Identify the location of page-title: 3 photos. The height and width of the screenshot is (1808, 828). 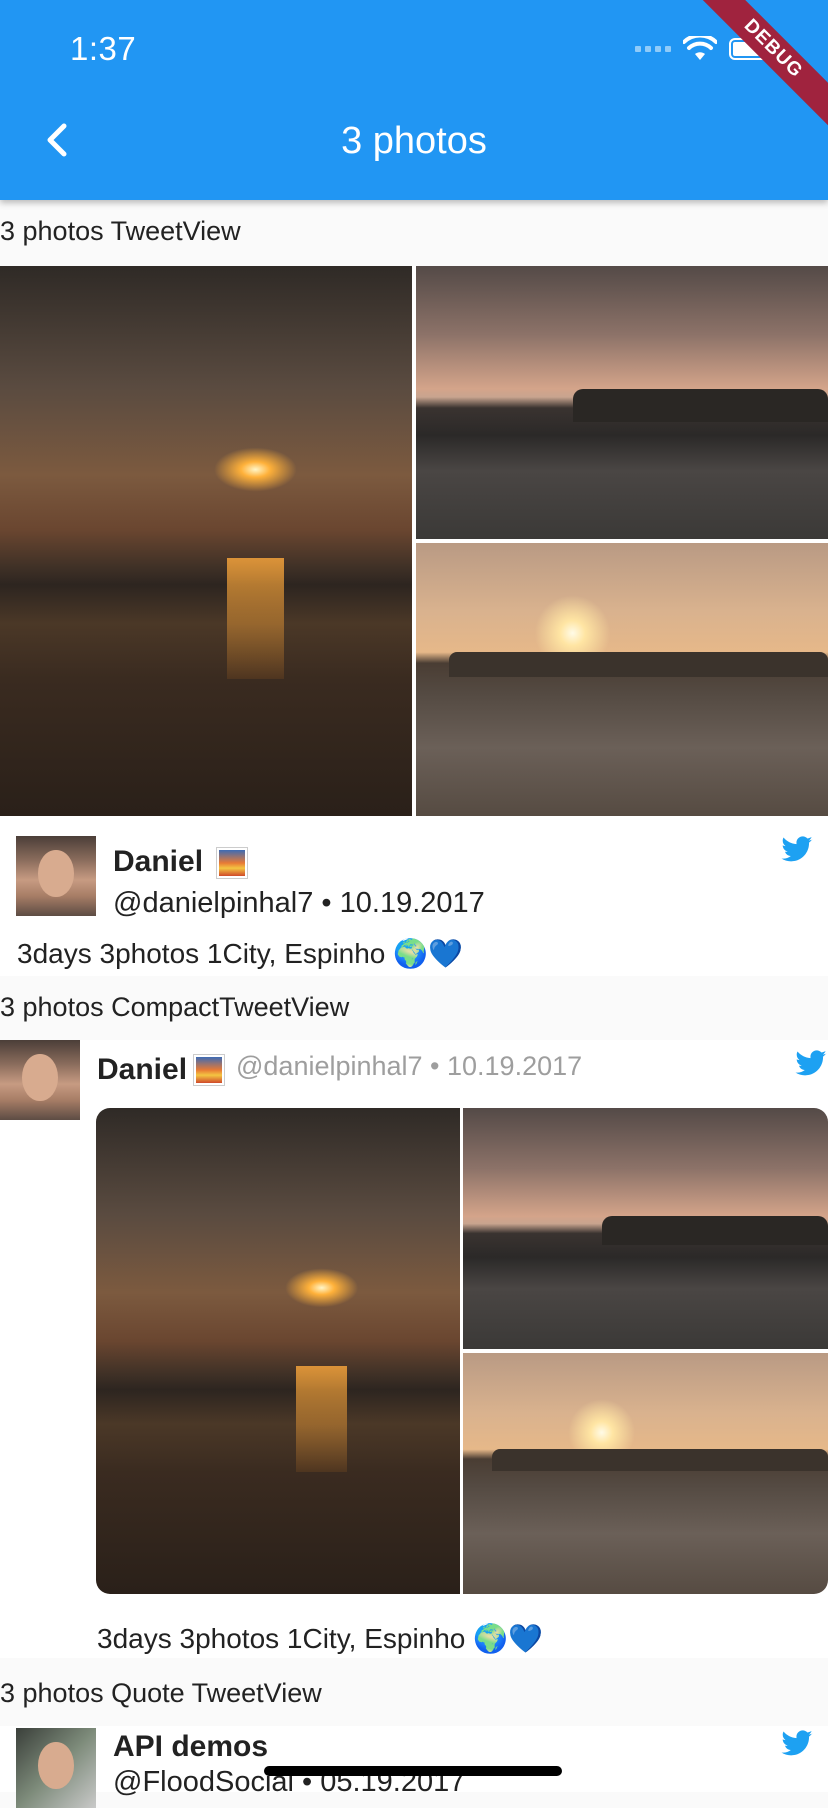
(414, 141).